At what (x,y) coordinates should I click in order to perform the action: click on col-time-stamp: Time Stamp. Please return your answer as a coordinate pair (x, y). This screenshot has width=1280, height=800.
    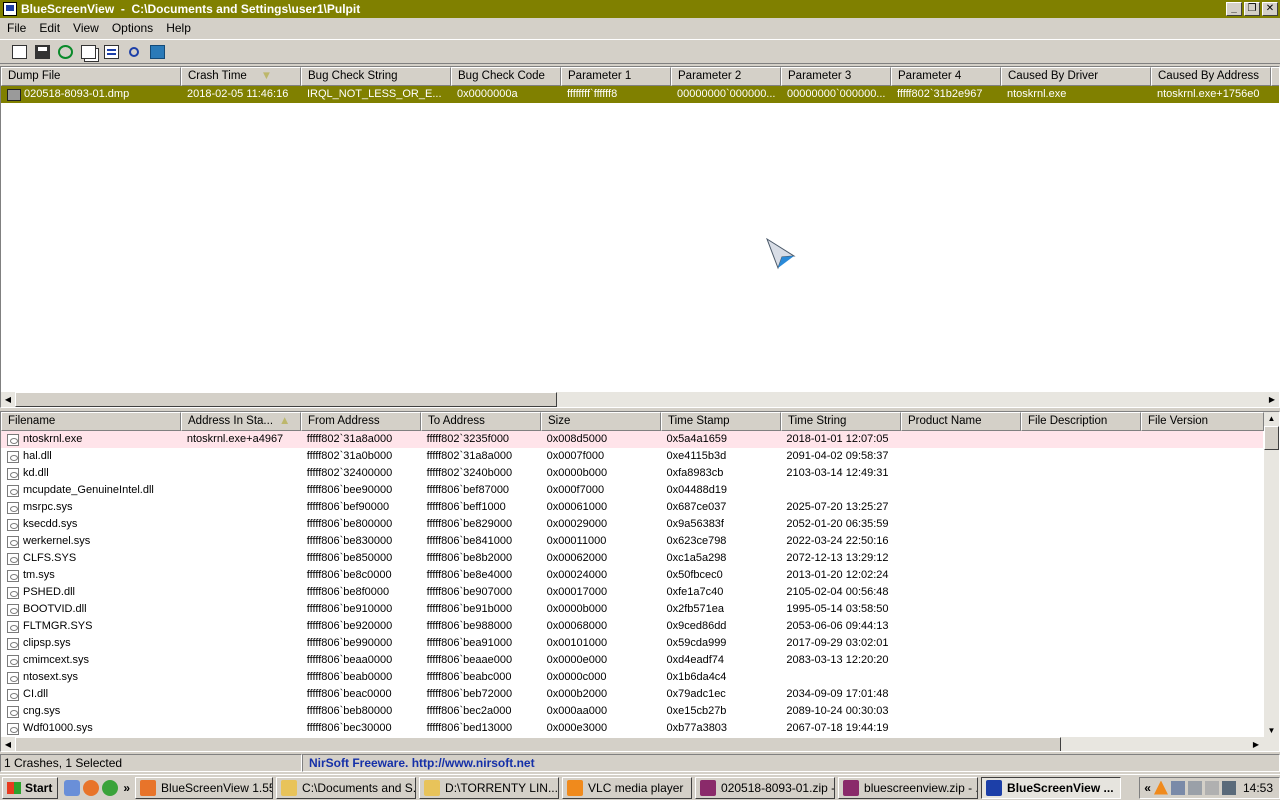
    Looking at the image, I should click on (721, 421).